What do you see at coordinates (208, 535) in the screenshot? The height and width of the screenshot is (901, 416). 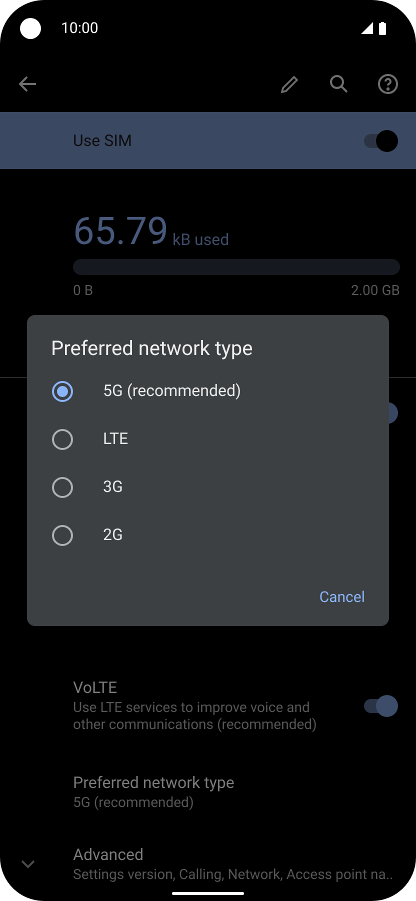 I see `radio-option: 2G` at bounding box center [208, 535].